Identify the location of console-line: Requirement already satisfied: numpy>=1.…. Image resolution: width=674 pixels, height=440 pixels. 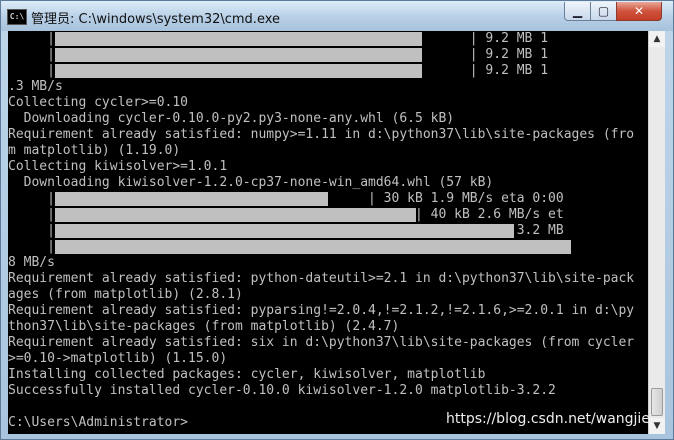
(321, 134).